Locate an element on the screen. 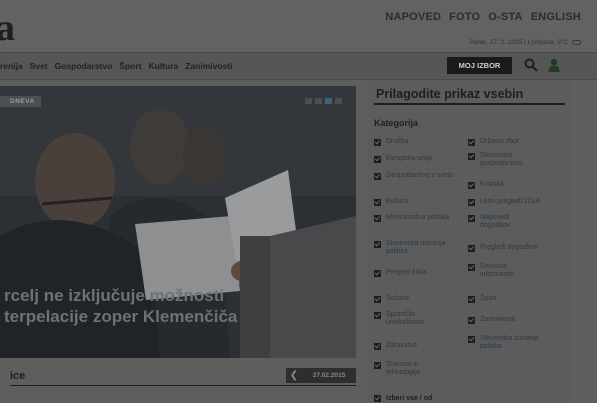 The height and width of the screenshot is (403, 597). link-napoved: NAPOVED is located at coordinates (413, 17).